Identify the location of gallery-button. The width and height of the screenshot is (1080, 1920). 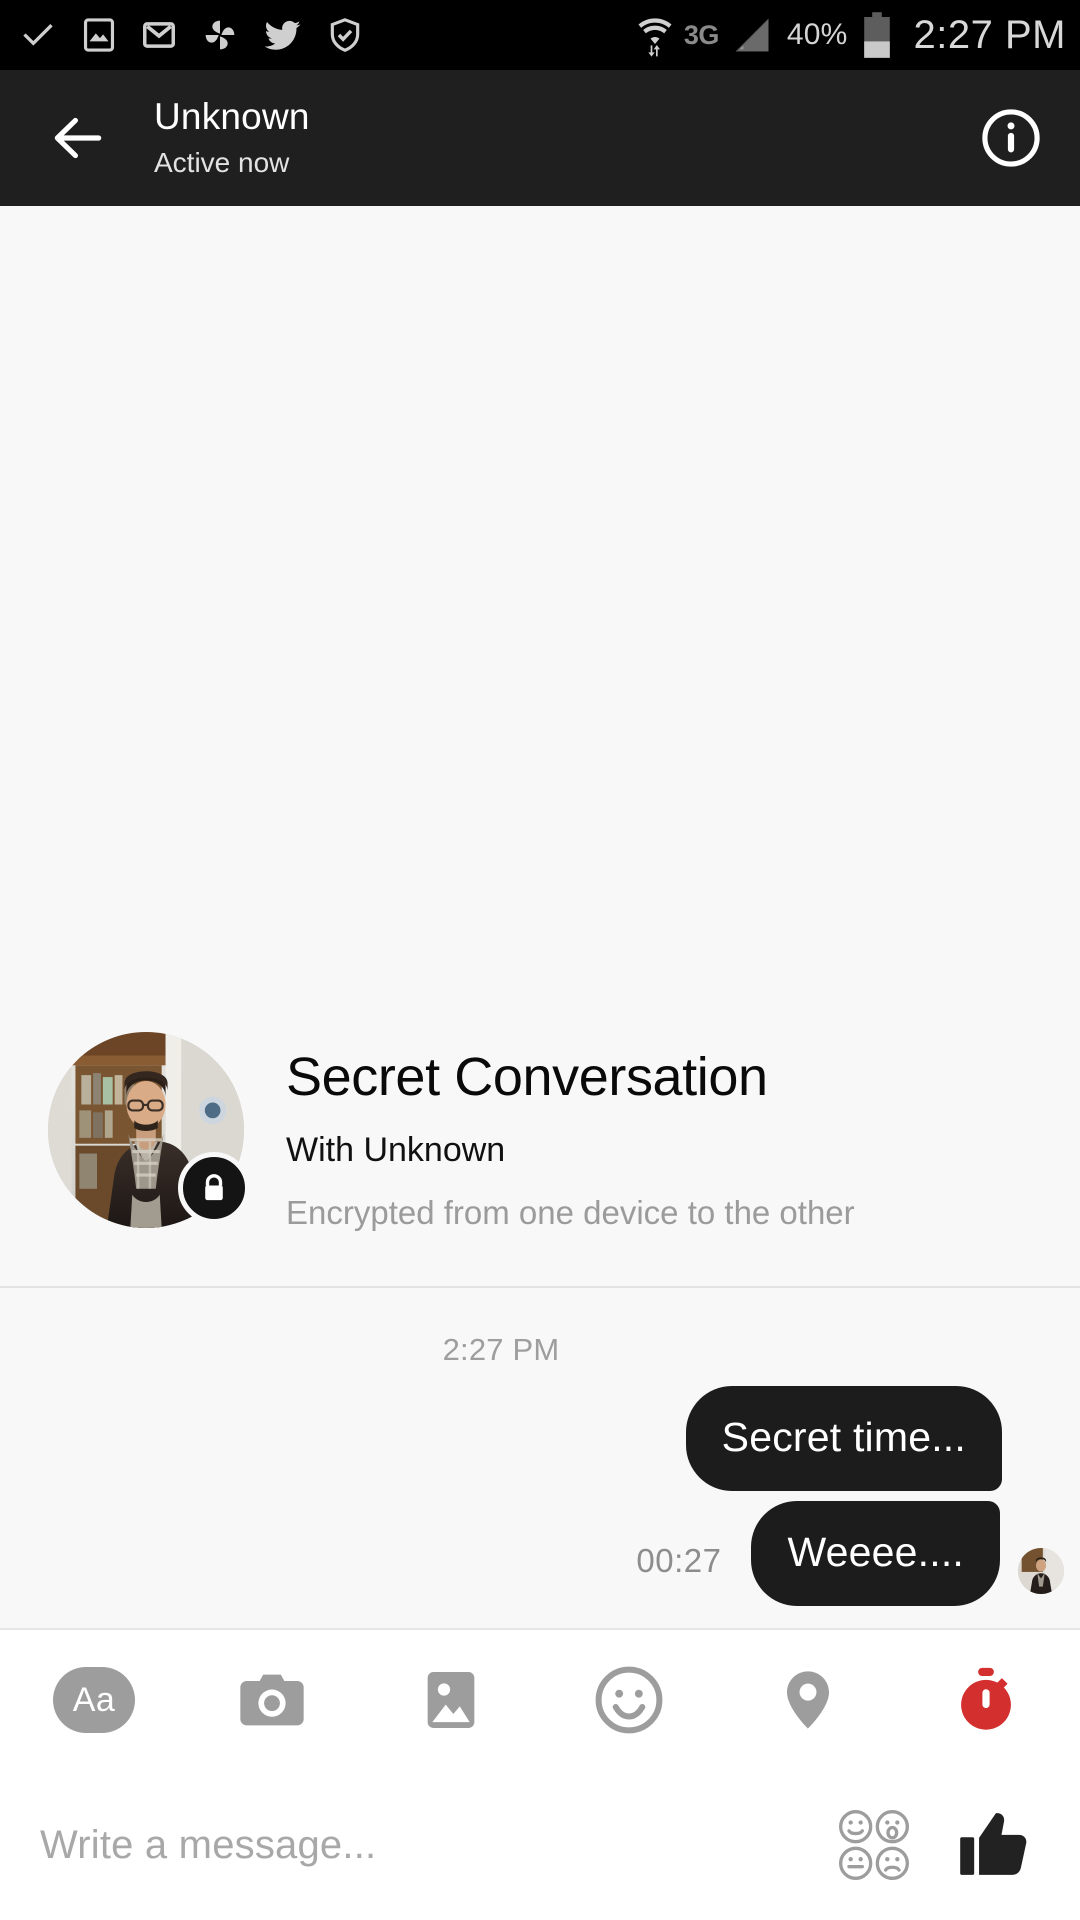
(451, 1700).